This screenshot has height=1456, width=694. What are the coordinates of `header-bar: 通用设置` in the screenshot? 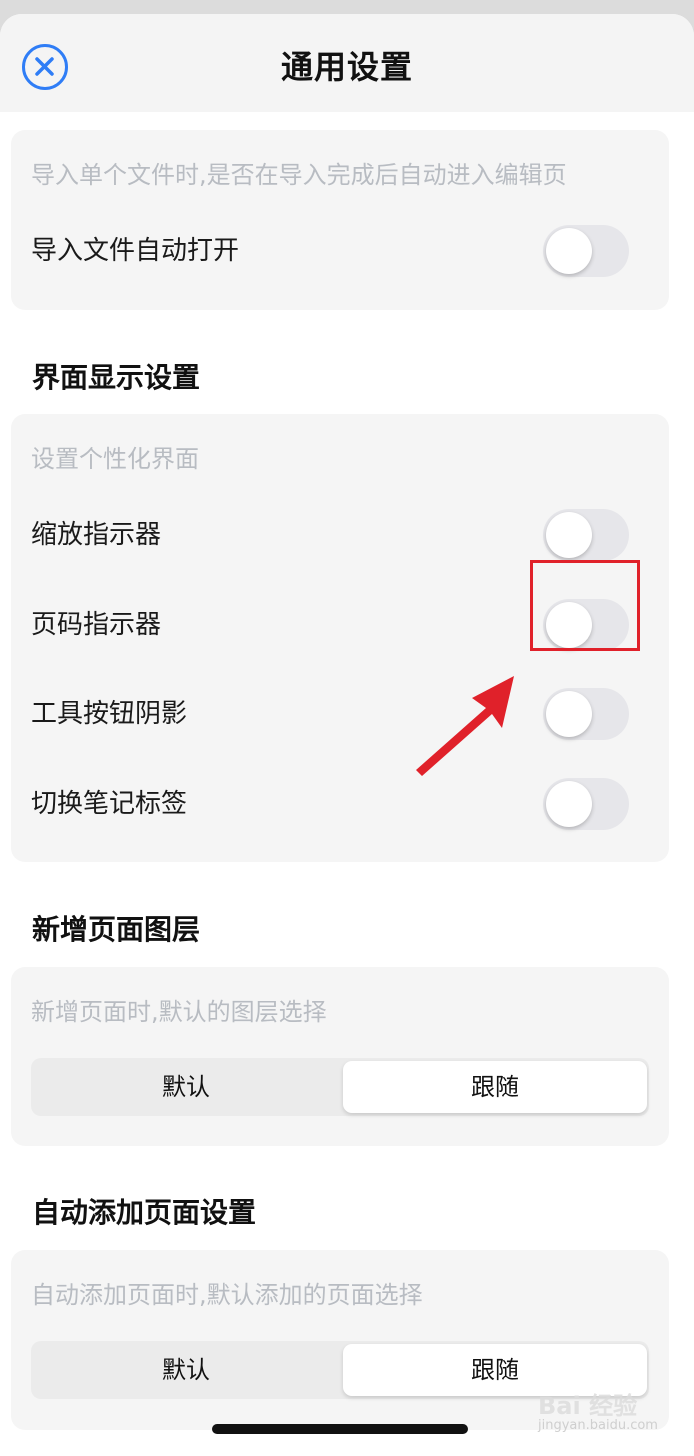 It's located at (347, 63).